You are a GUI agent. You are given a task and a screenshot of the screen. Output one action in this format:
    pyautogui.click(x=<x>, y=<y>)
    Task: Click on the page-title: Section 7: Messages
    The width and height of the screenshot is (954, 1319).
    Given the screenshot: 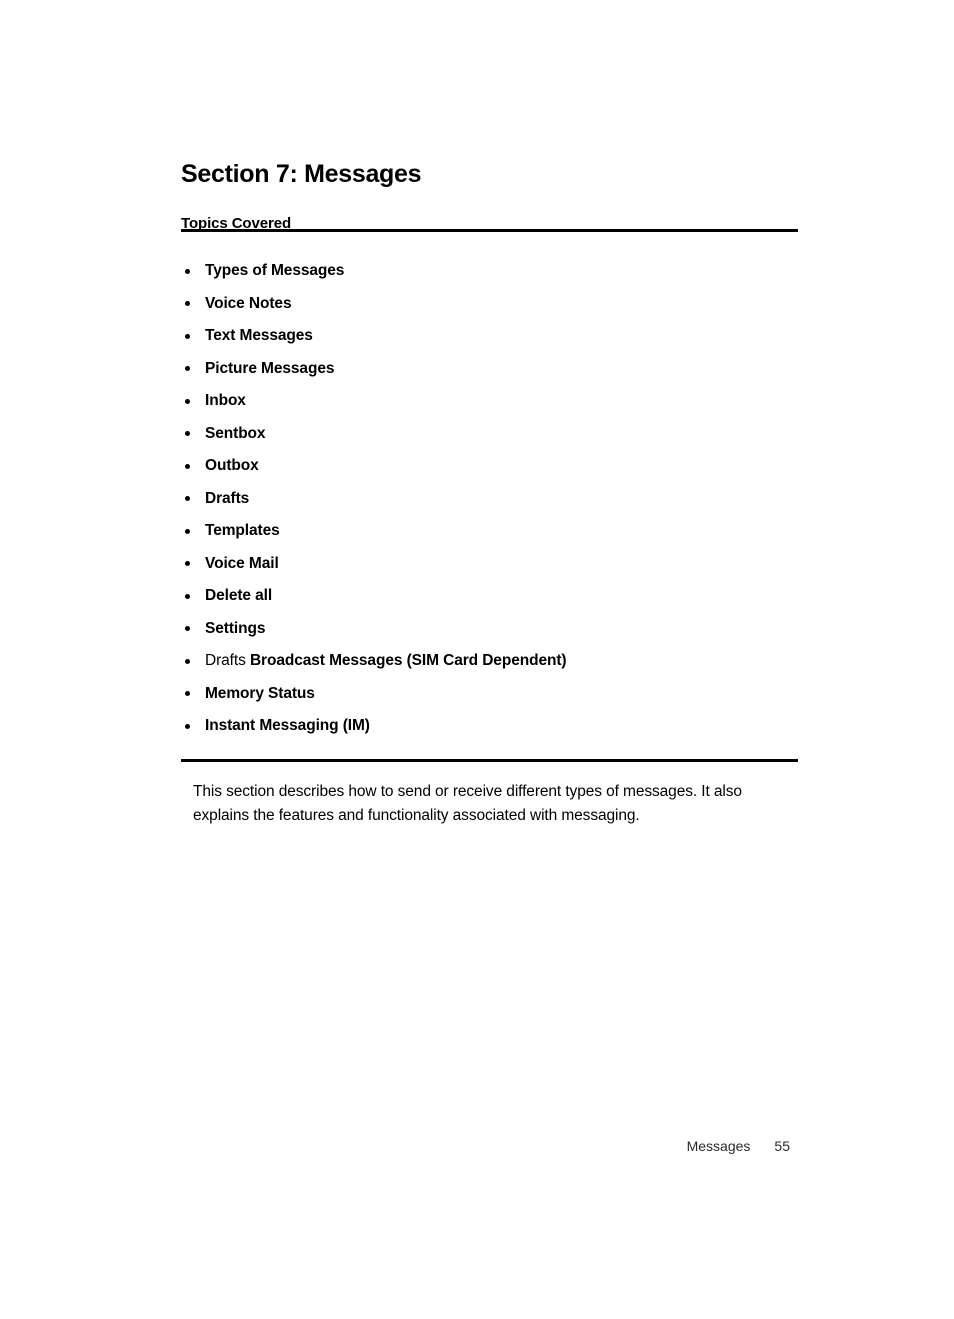 What is the action you would take?
    pyautogui.click(x=301, y=173)
    